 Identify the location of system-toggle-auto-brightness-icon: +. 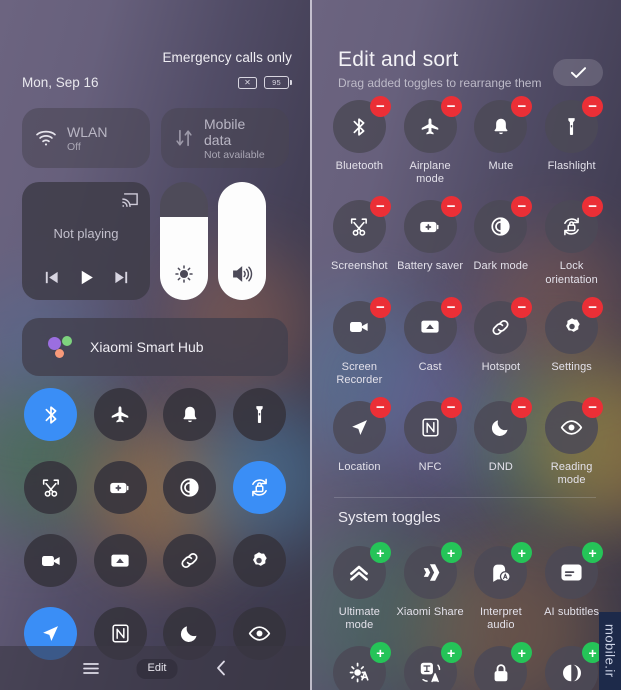
(359, 666).